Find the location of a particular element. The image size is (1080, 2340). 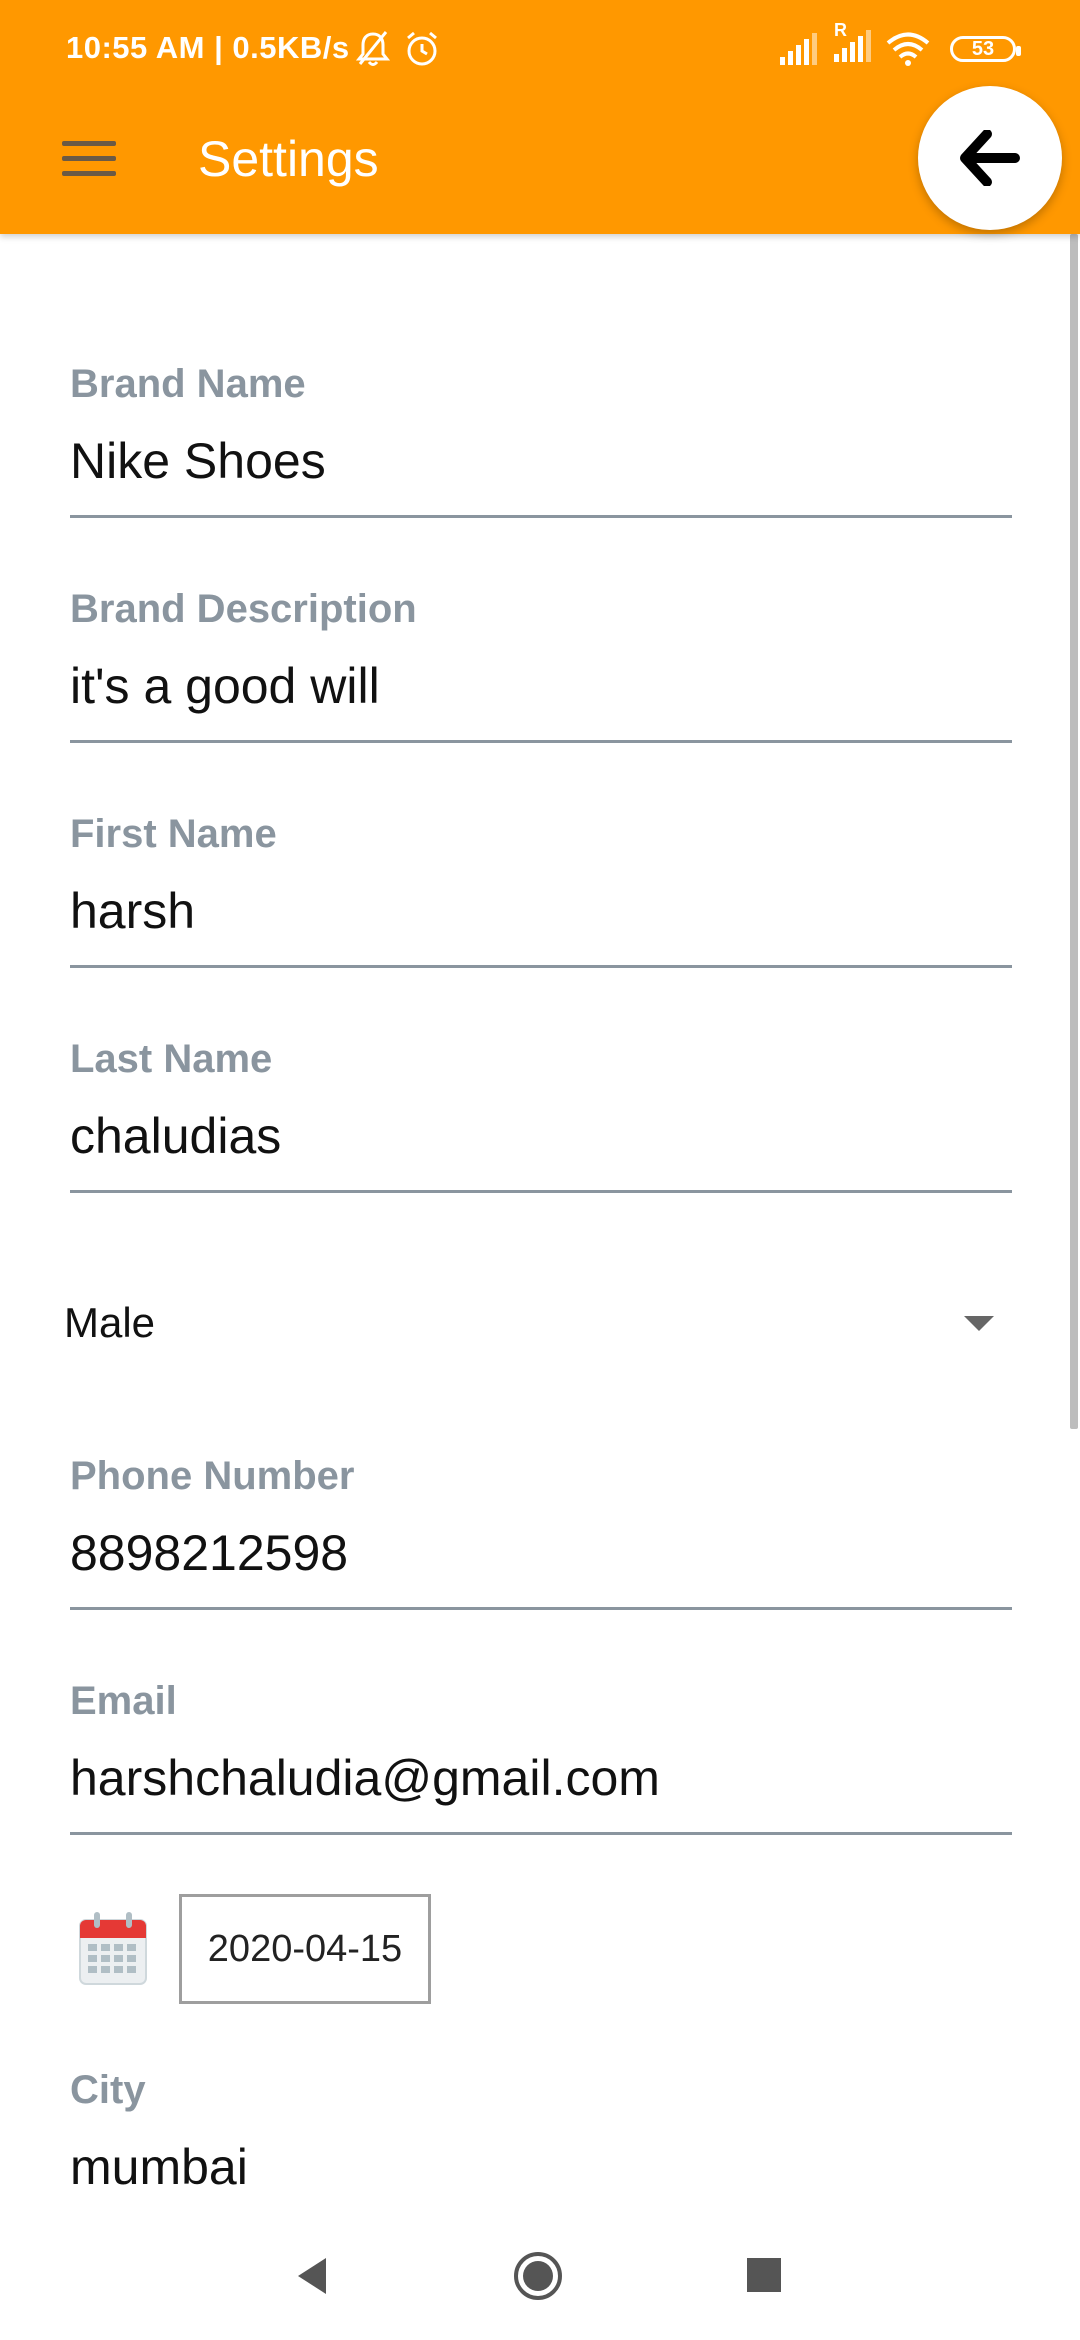

app-bar: 10:55 AM | 0.5KB/s R 53 Settings is located at coordinates (540, 117).